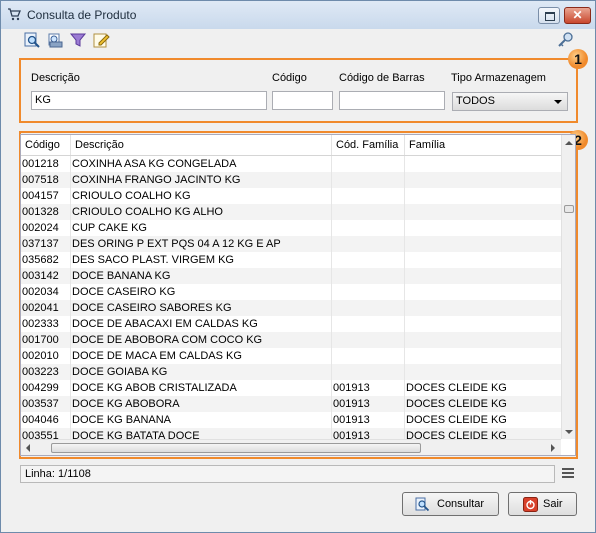  What do you see at coordinates (291, 340) in the screenshot?
I see `table-row: 001700 DOCE DE ABOBORA COM COCO KG` at bounding box center [291, 340].